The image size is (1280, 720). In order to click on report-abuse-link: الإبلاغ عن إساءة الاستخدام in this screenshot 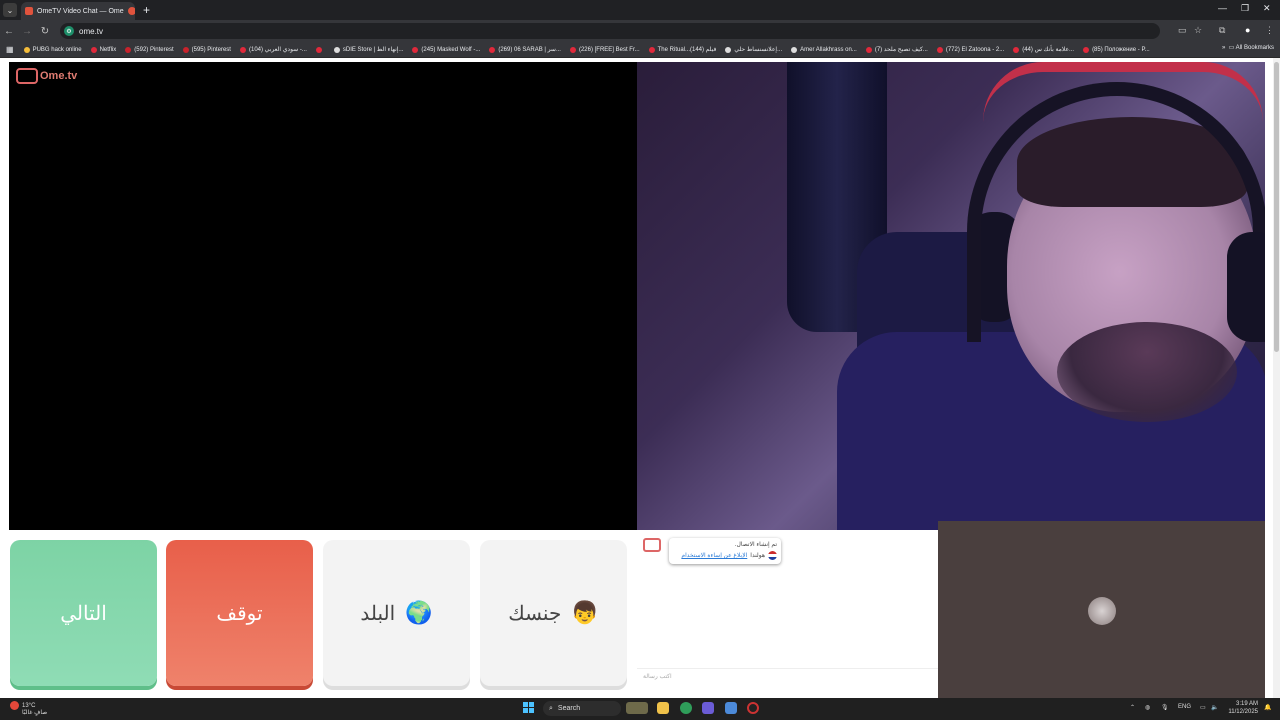, I will do `click(714, 555)`.